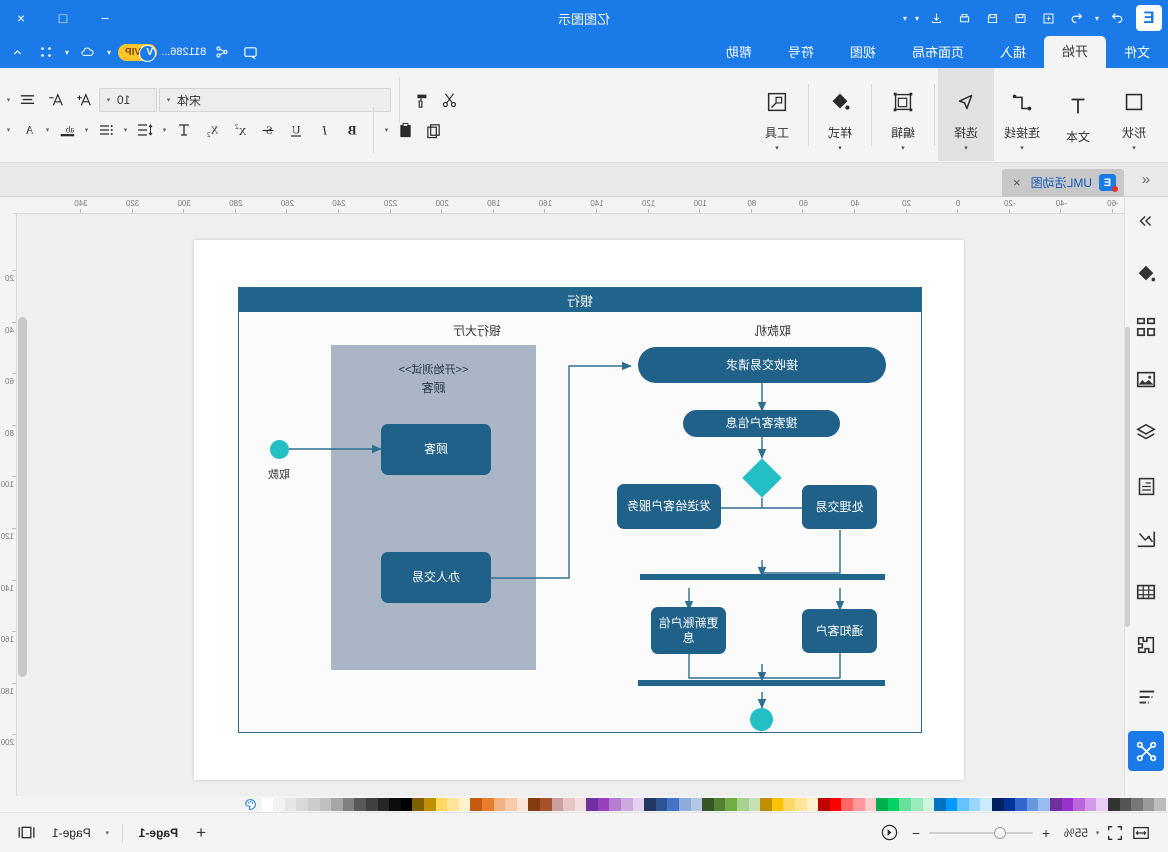 This screenshot has width=1168, height=852. Describe the element at coordinates (128, 100) in the screenshot. I see `font-size-select: 10 ▾` at that location.